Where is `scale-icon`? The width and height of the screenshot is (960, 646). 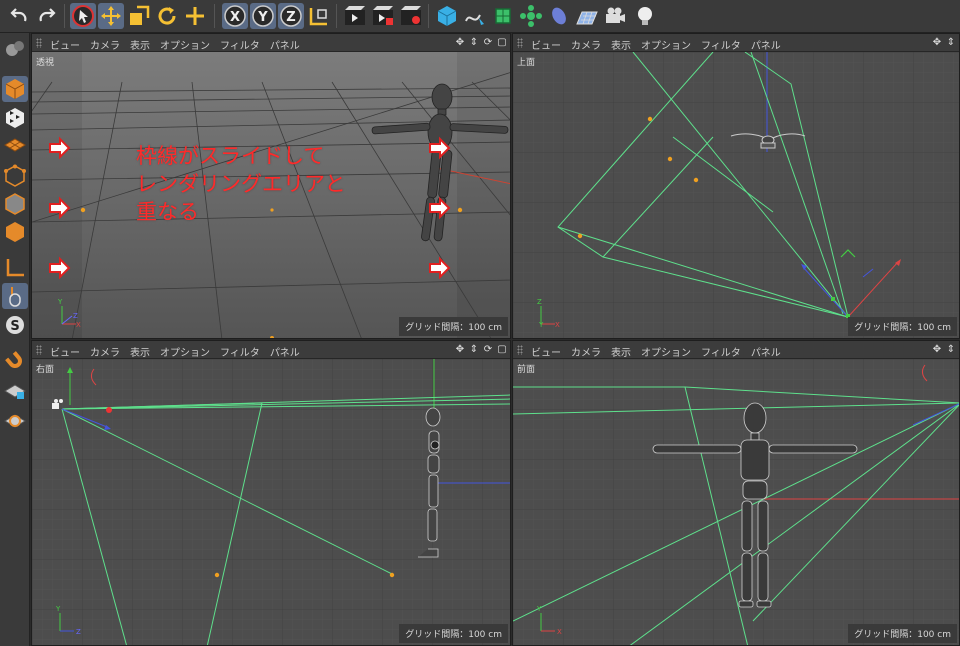
scale-icon is located at coordinates (139, 16).